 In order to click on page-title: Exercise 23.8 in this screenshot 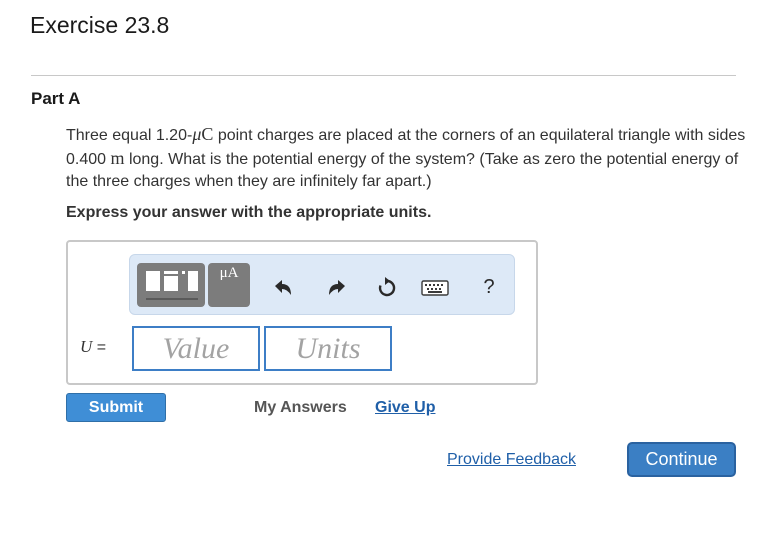, I will do `click(100, 25)`.